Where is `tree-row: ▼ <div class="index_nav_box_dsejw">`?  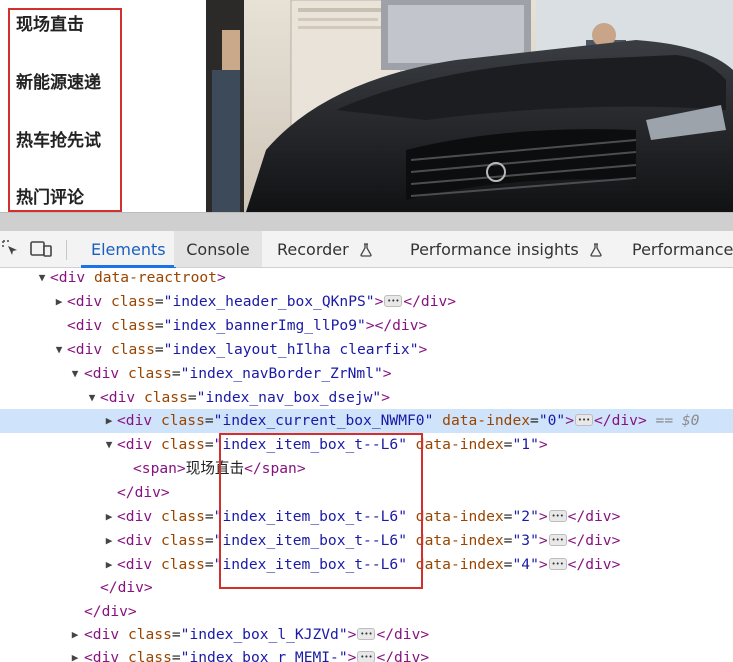
tree-row: ▼ <div class="index_nav_box_dsejw"> is located at coordinates (366, 398).